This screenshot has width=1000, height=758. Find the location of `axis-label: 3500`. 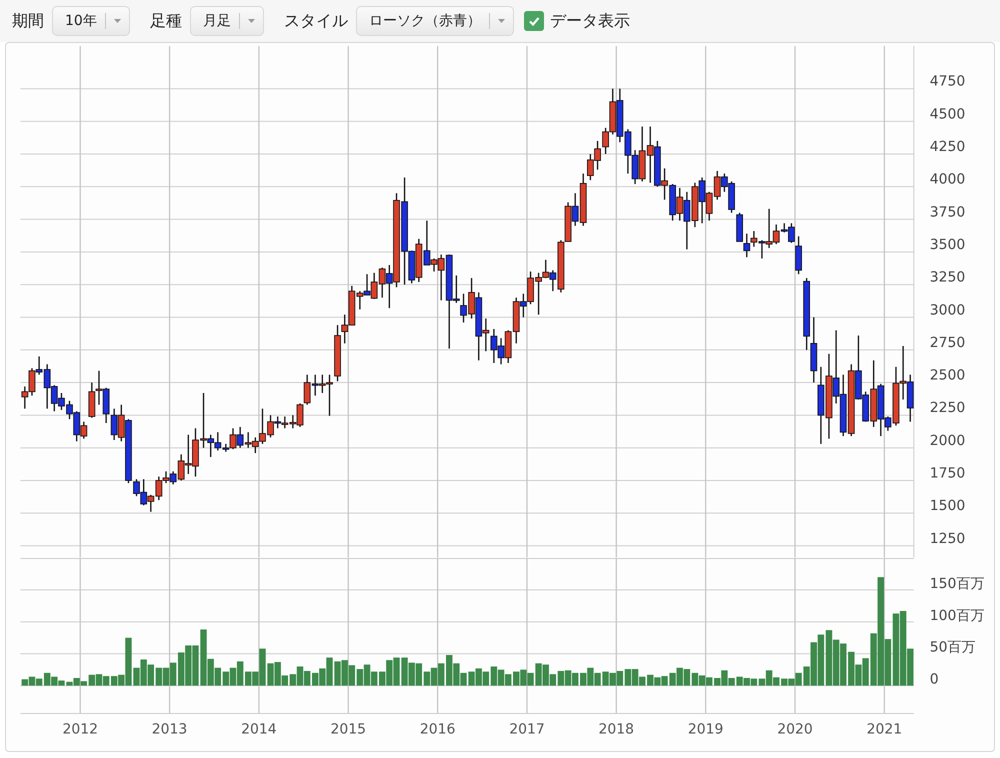

axis-label: 3500 is located at coordinates (948, 244).